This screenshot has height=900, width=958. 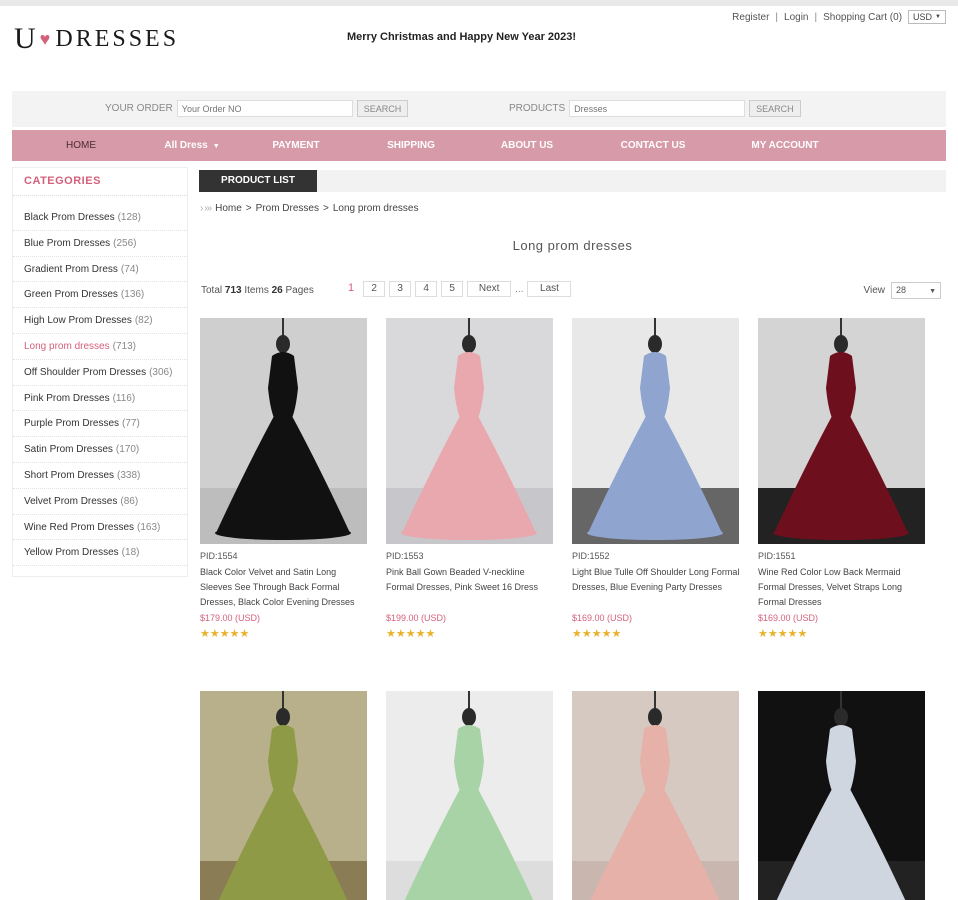 I want to click on category-name: Long prom dresses, so click(x=67, y=346).